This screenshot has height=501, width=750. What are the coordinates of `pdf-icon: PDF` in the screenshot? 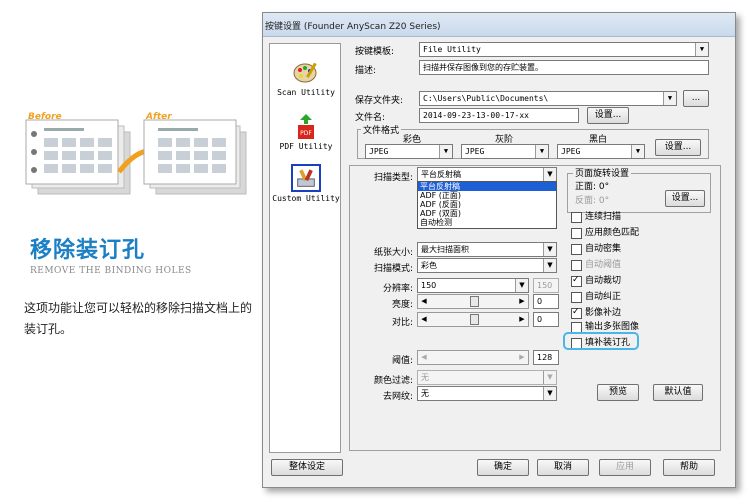 It's located at (306, 126).